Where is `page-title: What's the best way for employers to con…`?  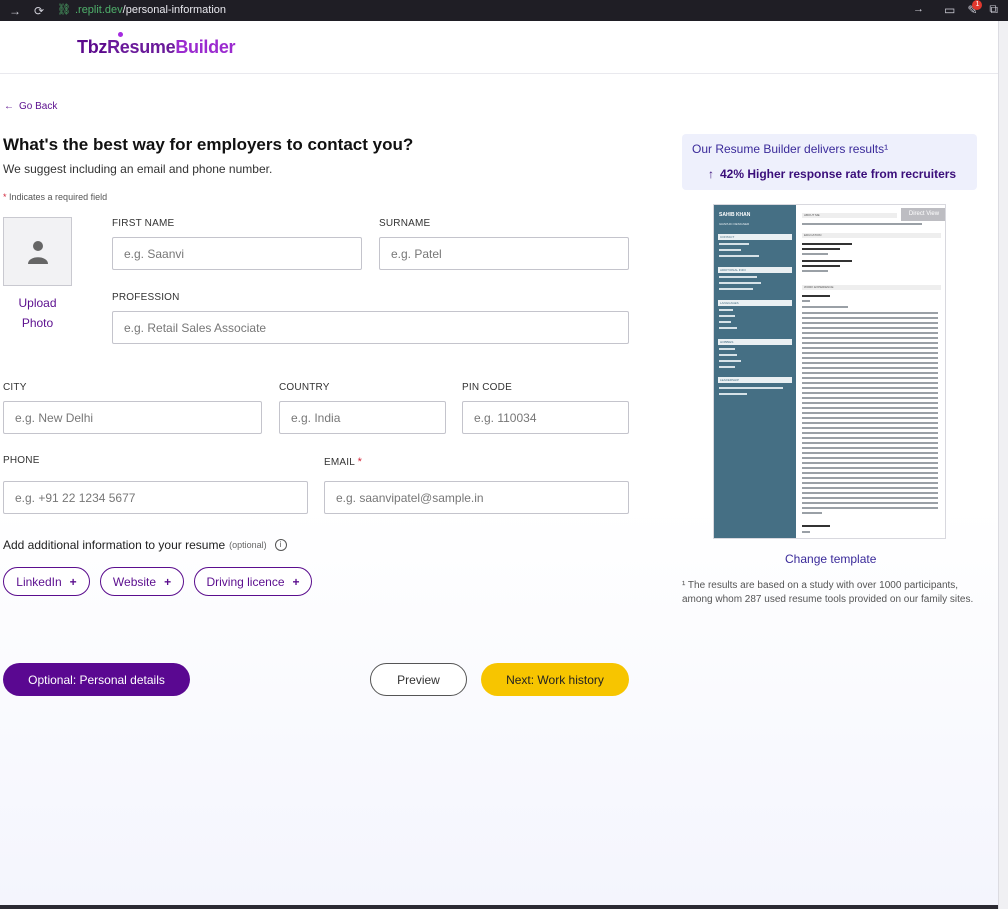 page-title: What's the best way for employers to con… is located at coordinates (208, 144).